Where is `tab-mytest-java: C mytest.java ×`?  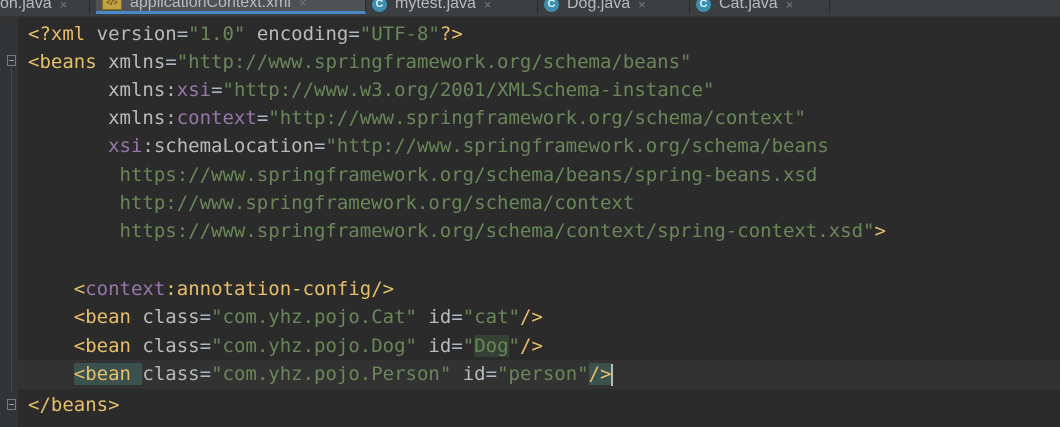
tab-mytest-java: C mytest.java × is located at coordinates (452, 7).